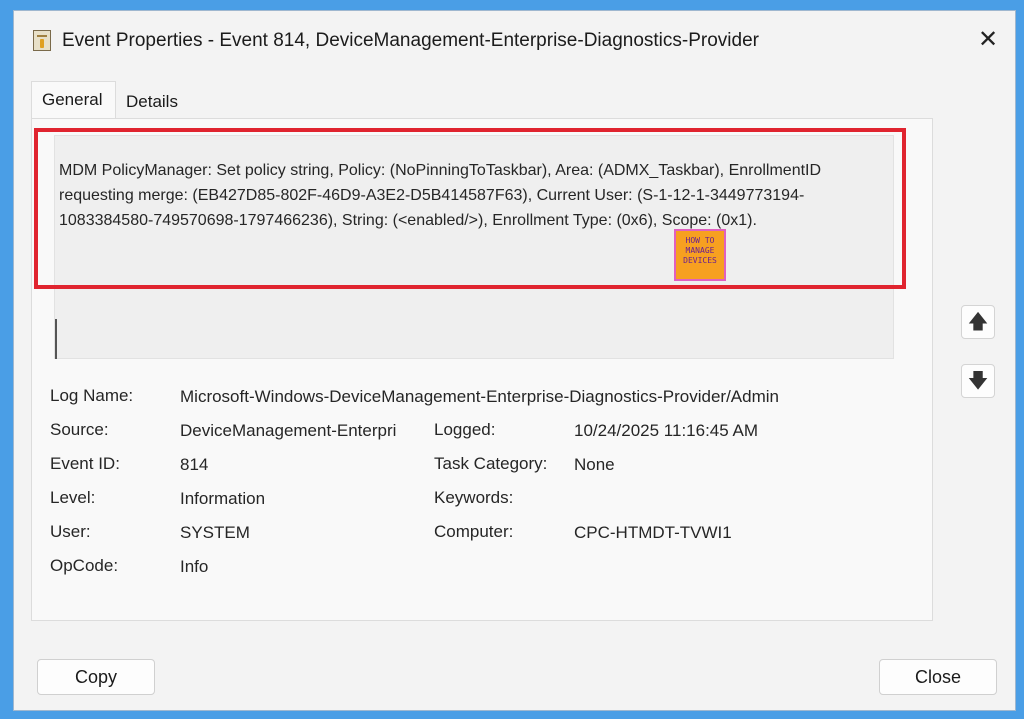 The width and height of the screenshot is (1024, 719). Describe the element at coordinates (474, 531) in the screenshot. I see `computer-label: Computer:` at that location.